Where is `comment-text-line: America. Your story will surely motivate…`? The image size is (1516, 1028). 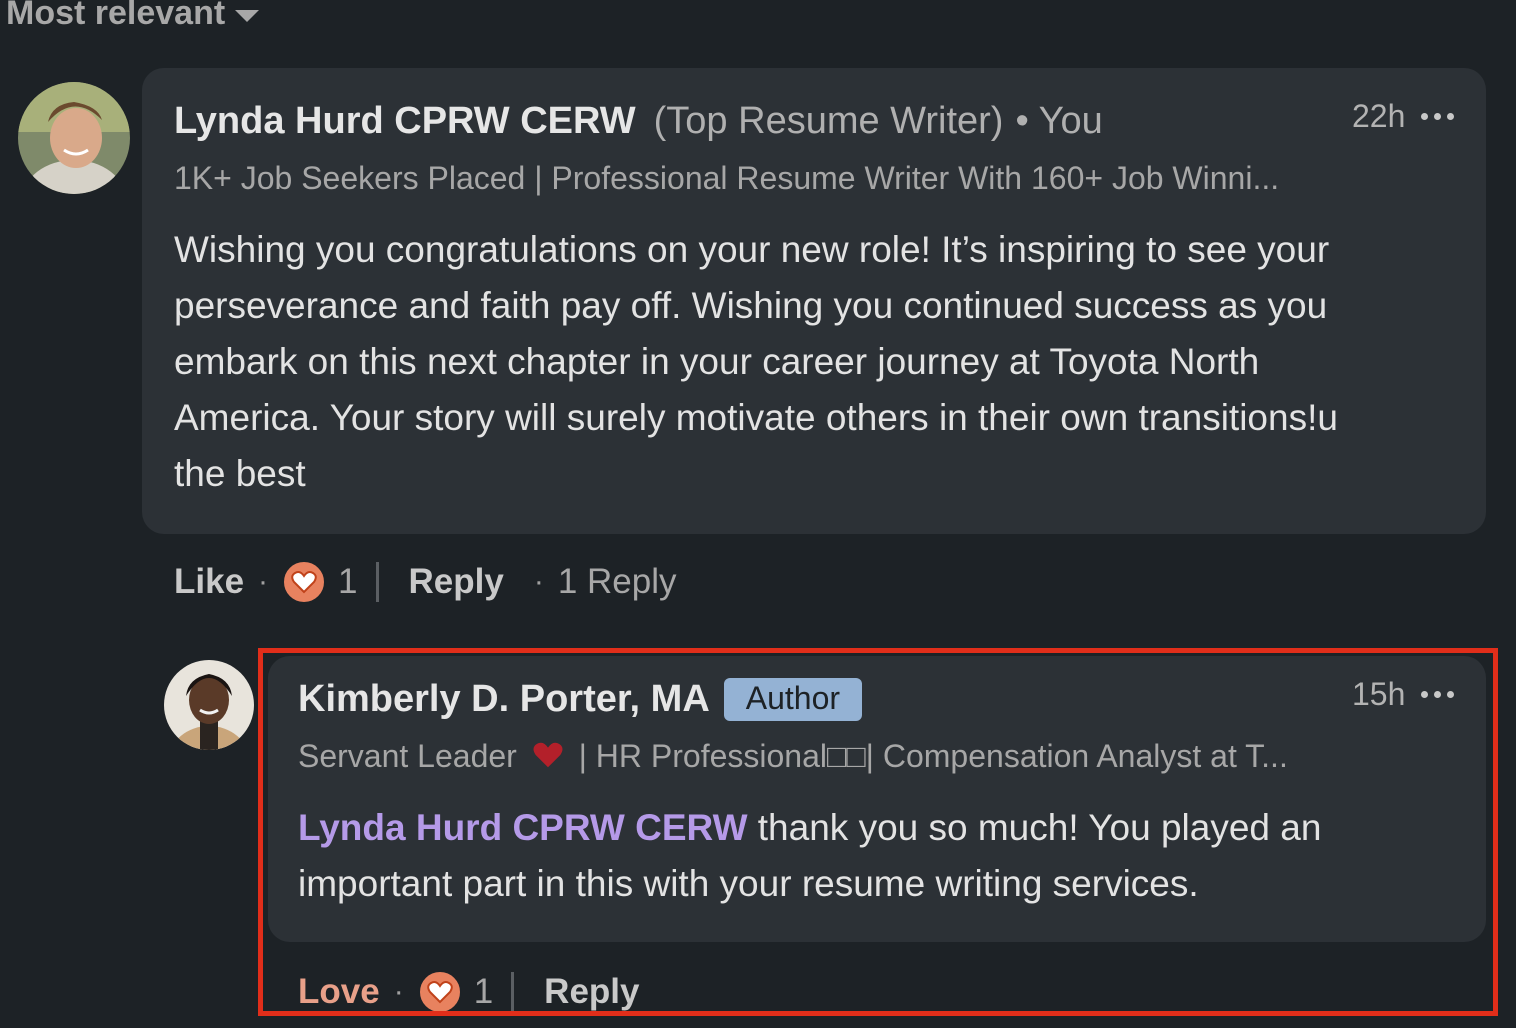 comment-text-line: America. Your story will surely motivate… is located at coordinates (756, 417).